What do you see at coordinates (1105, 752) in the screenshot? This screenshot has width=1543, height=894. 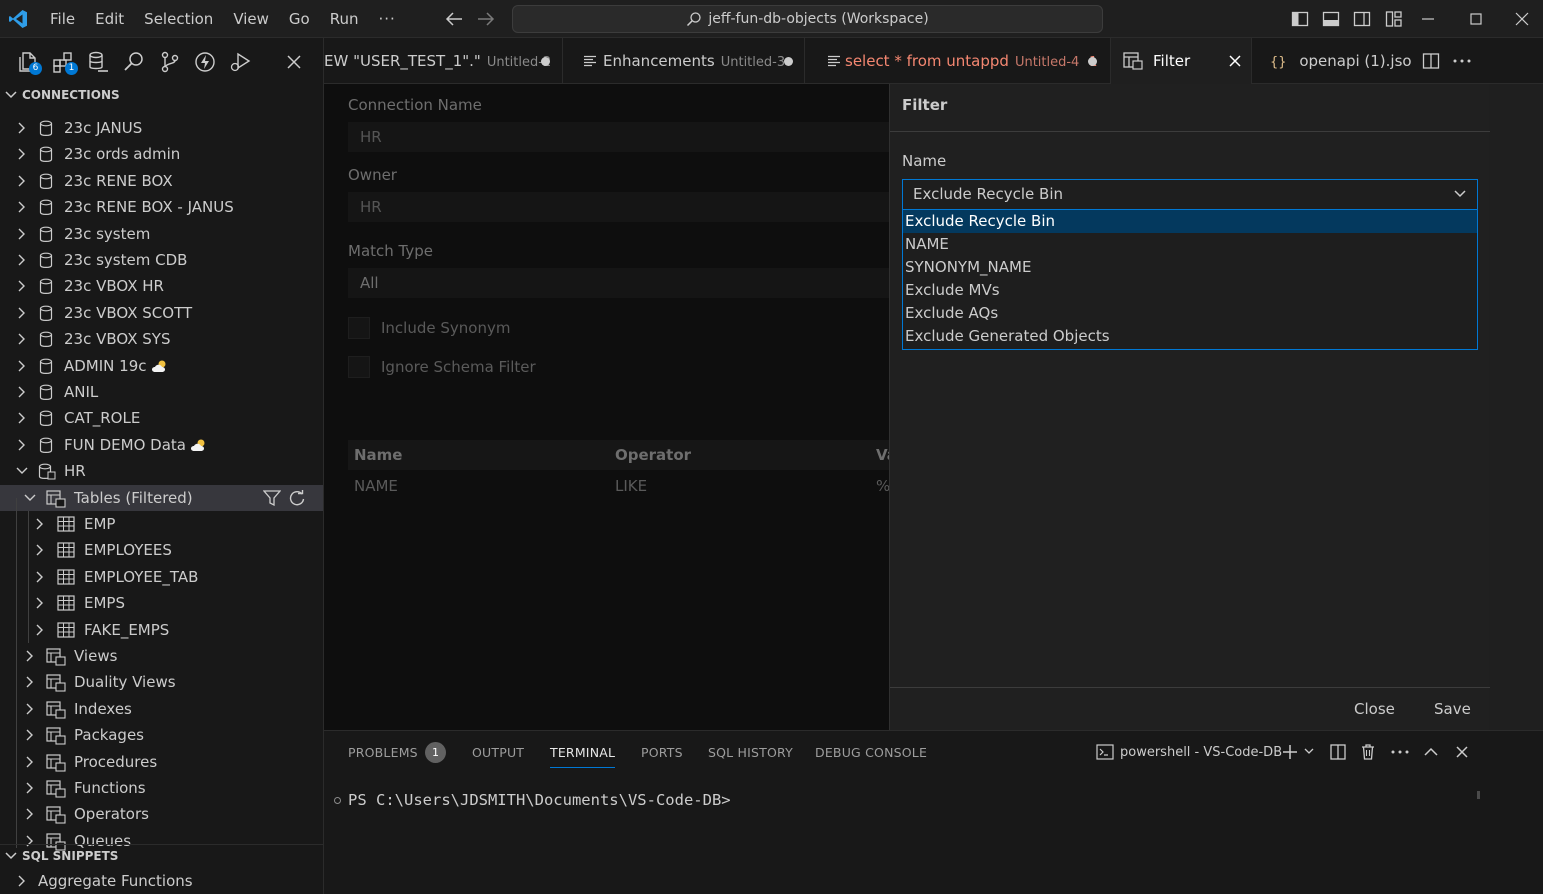 I see `terminal-icon` at bounding box center [1105, 752].